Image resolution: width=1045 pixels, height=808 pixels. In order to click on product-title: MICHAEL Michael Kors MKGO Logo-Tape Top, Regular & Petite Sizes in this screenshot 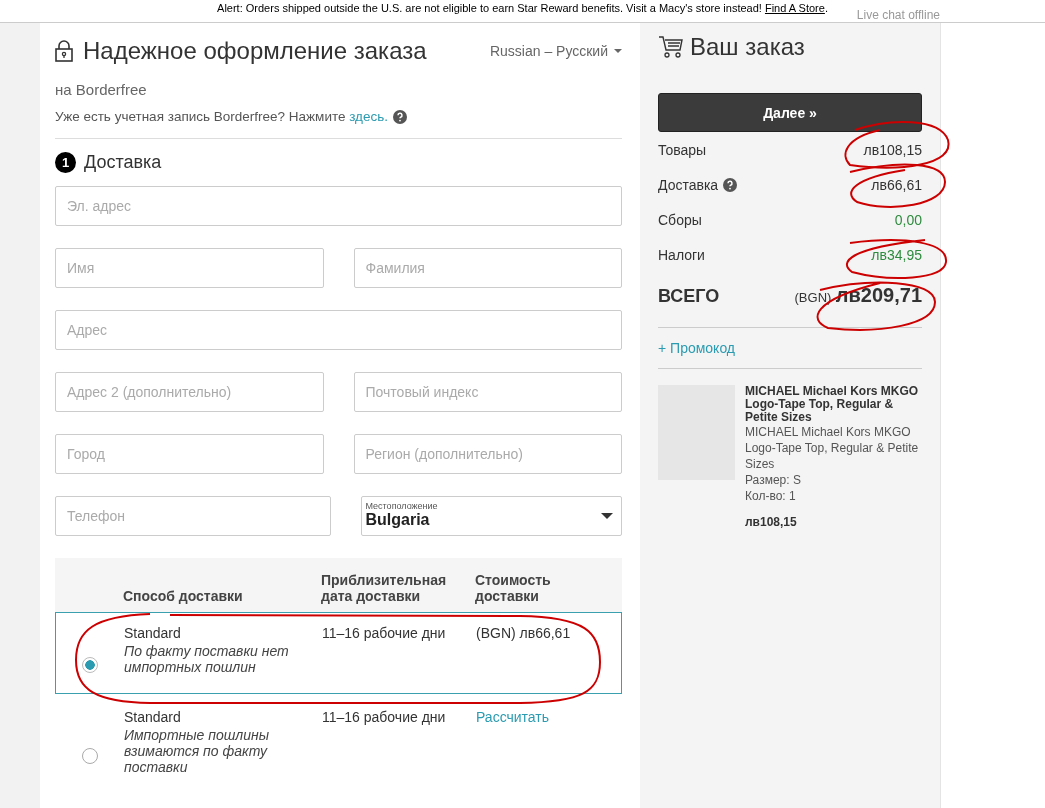, I will do `click(832, 404)`.